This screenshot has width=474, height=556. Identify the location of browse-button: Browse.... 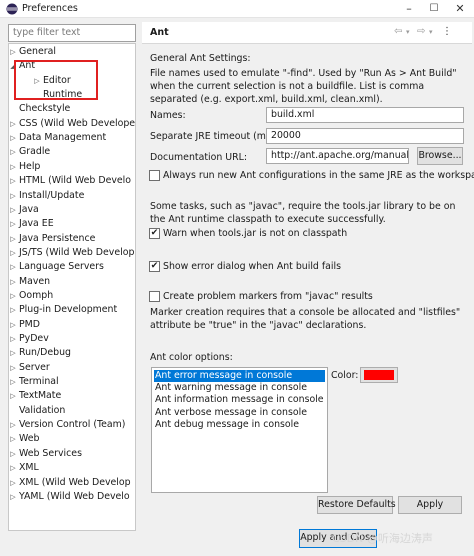
(440, 156).